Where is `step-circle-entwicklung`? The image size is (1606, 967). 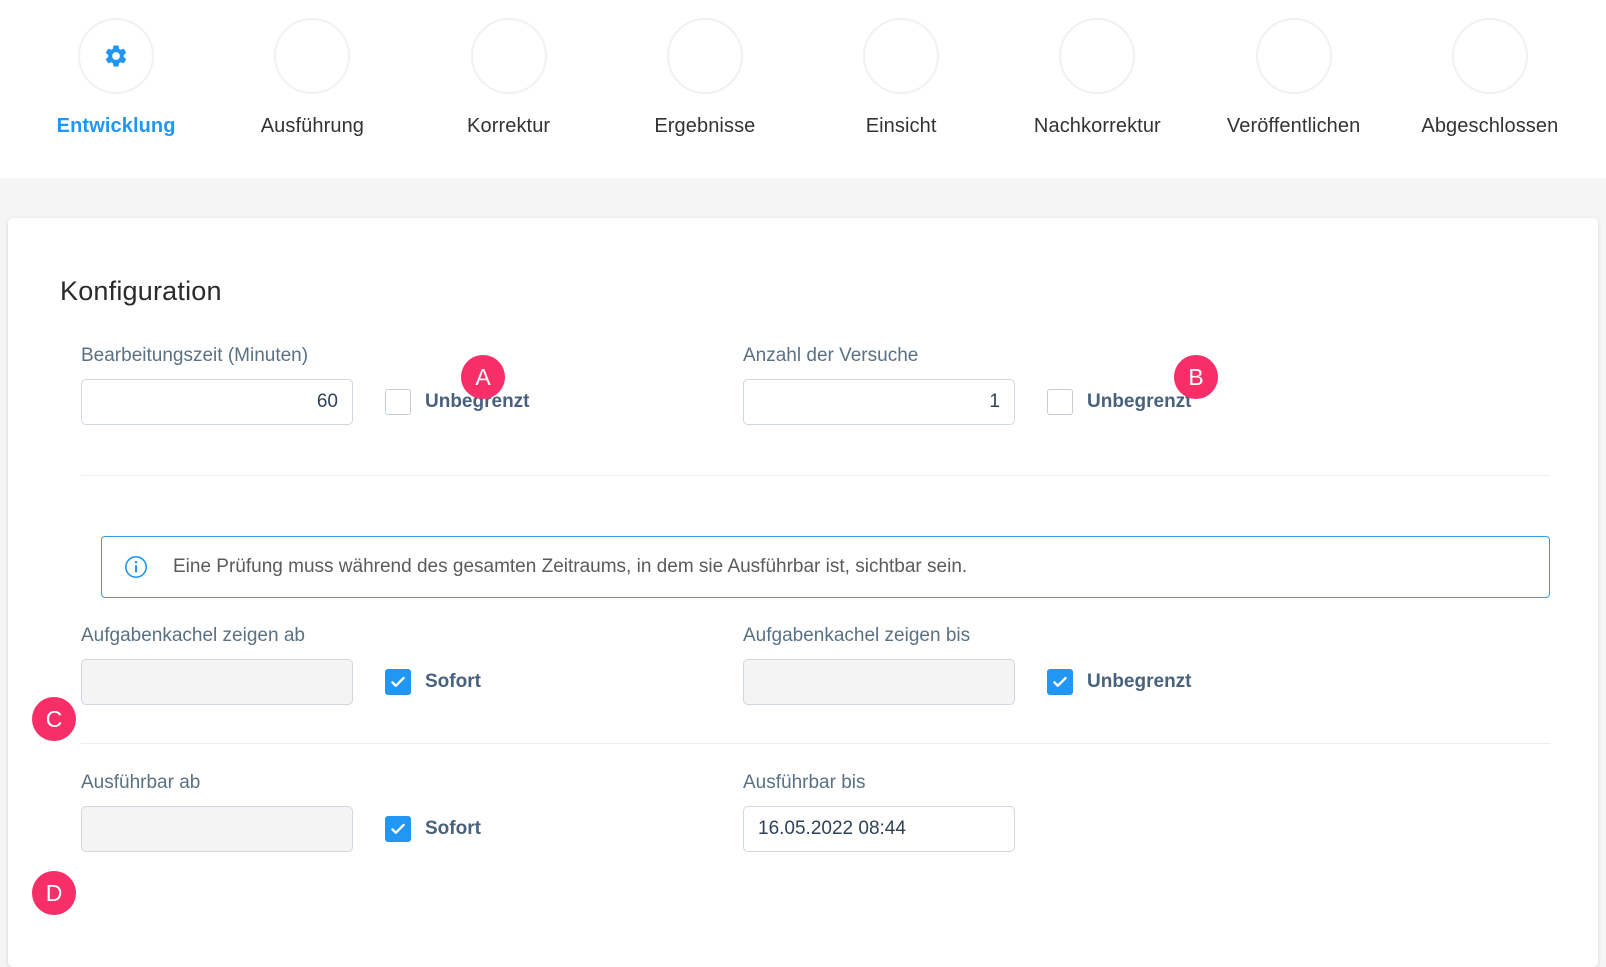 step-circle-entwicklung is located at coordinates (116, 56).